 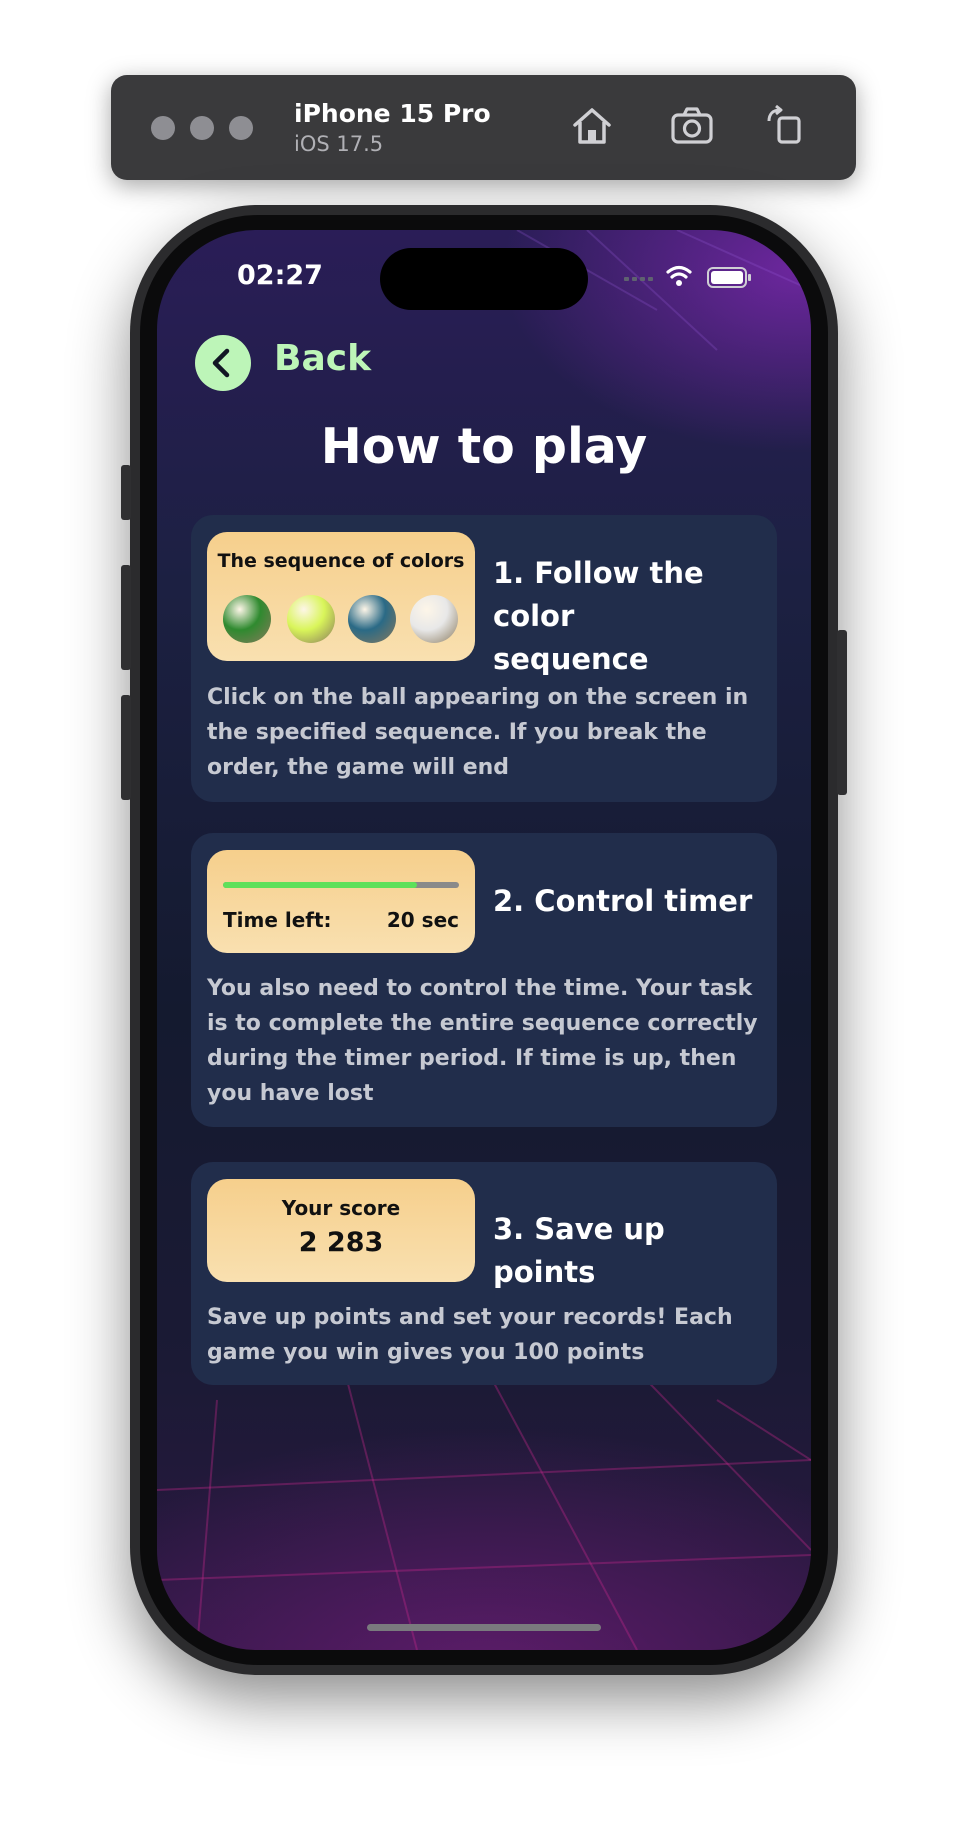 What do you see at coordinates (372, 619) in the screenshot?
I see `color-ball-teal` at bounding box center [372, 619].